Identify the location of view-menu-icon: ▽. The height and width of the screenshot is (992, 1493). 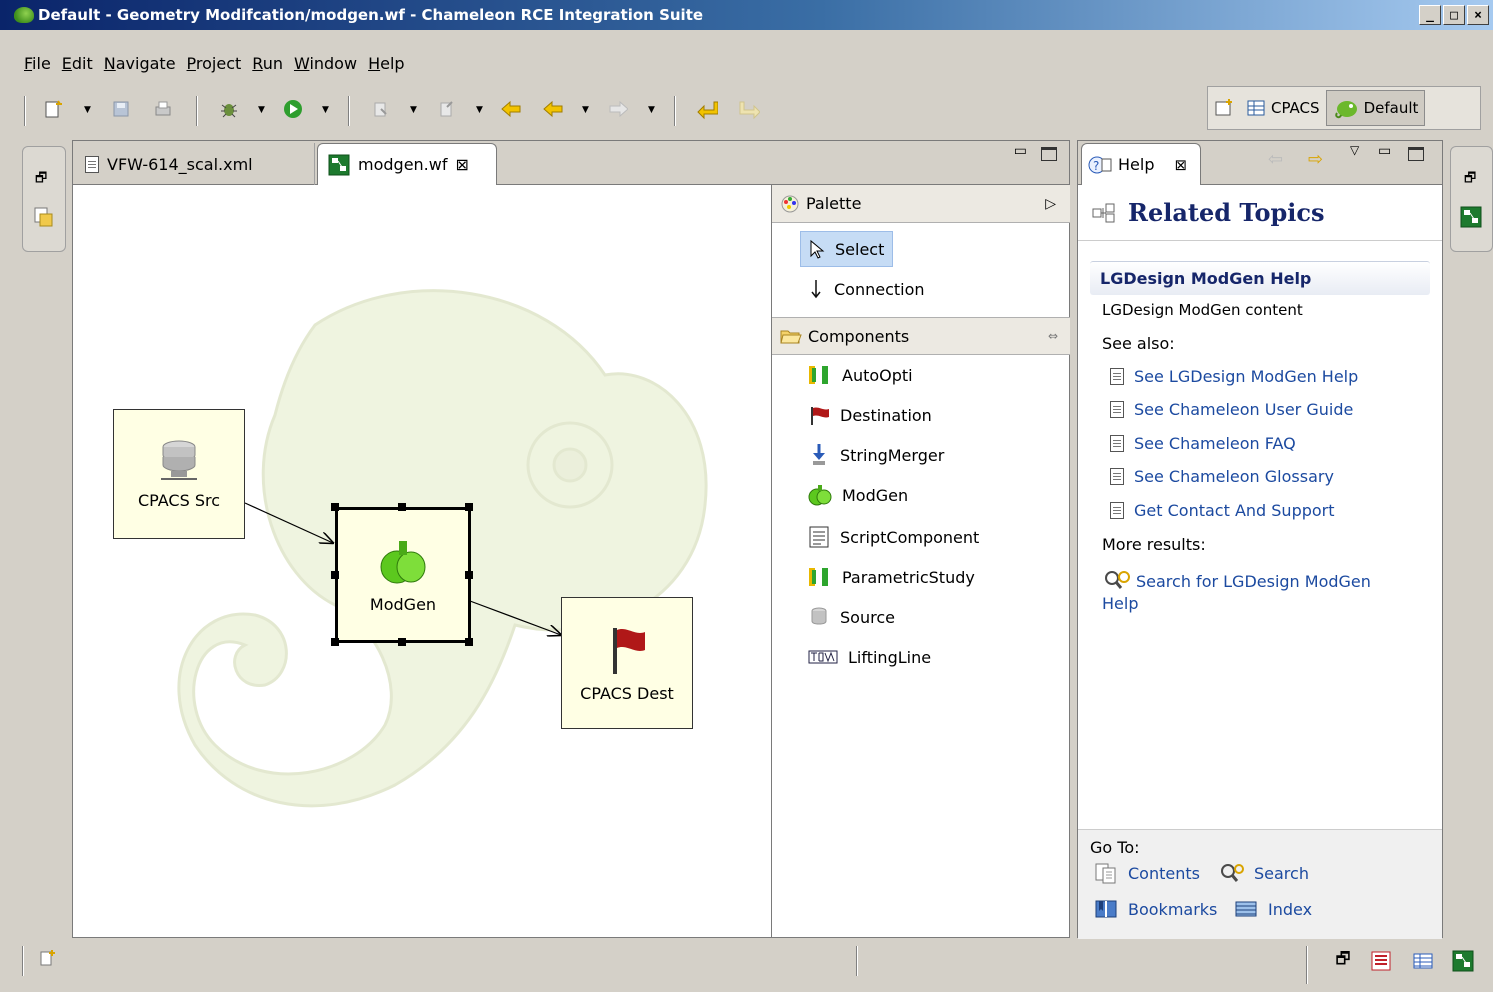
(1354, 150).